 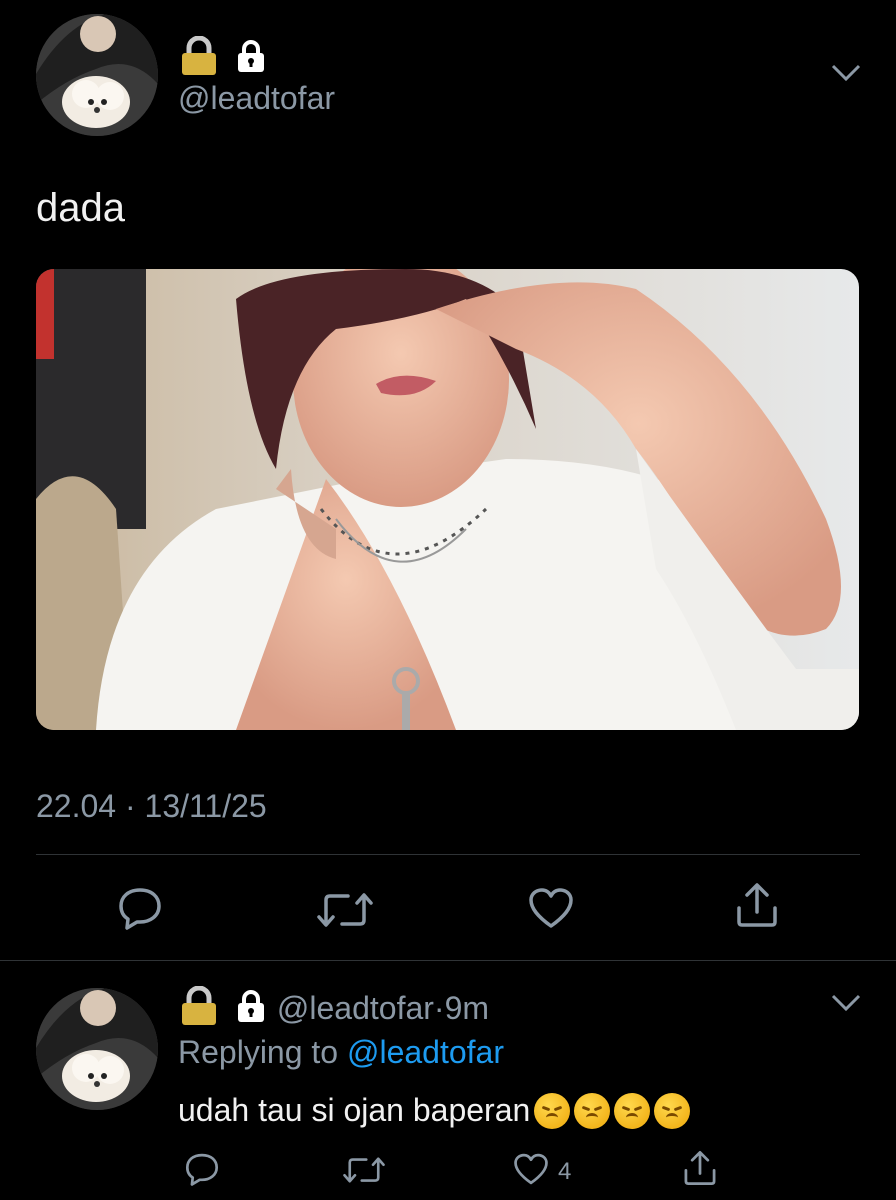 I want to click on reply-author-handle: @leadtofar, so click(x=355, y=1008).